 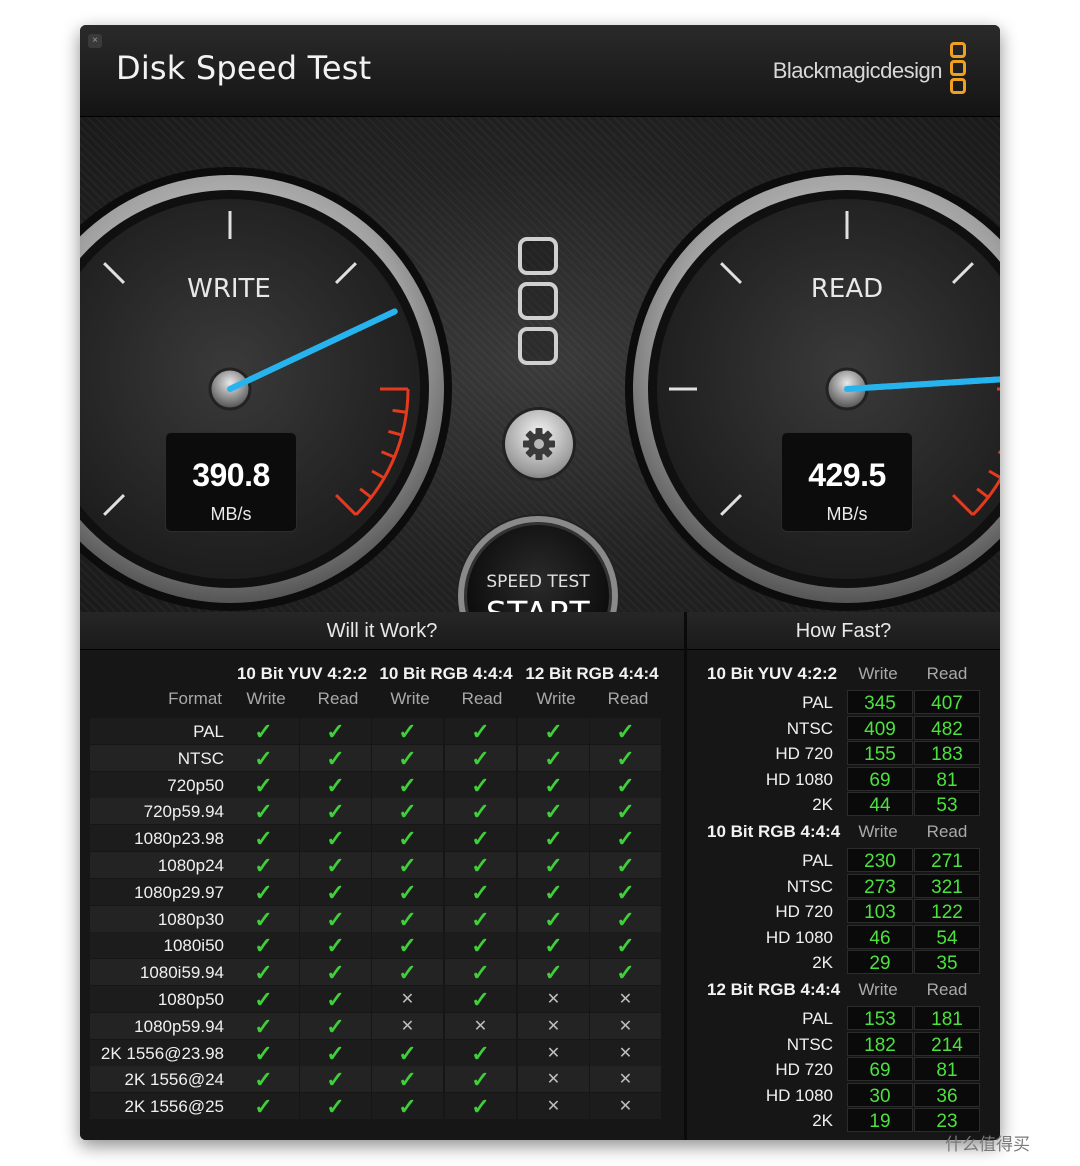 I want to click on read-fps-value: 183, so click(x=947, y=753).